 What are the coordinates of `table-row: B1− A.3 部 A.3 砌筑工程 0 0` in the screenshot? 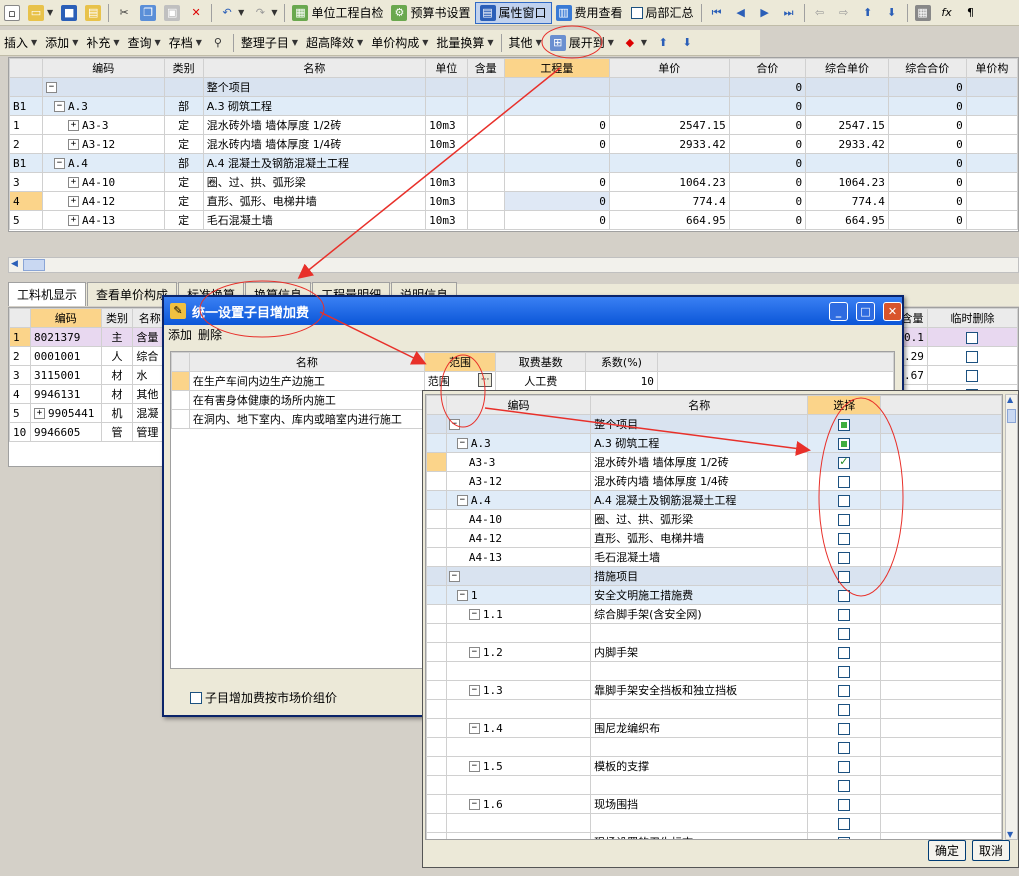 It's located at (513, 106).